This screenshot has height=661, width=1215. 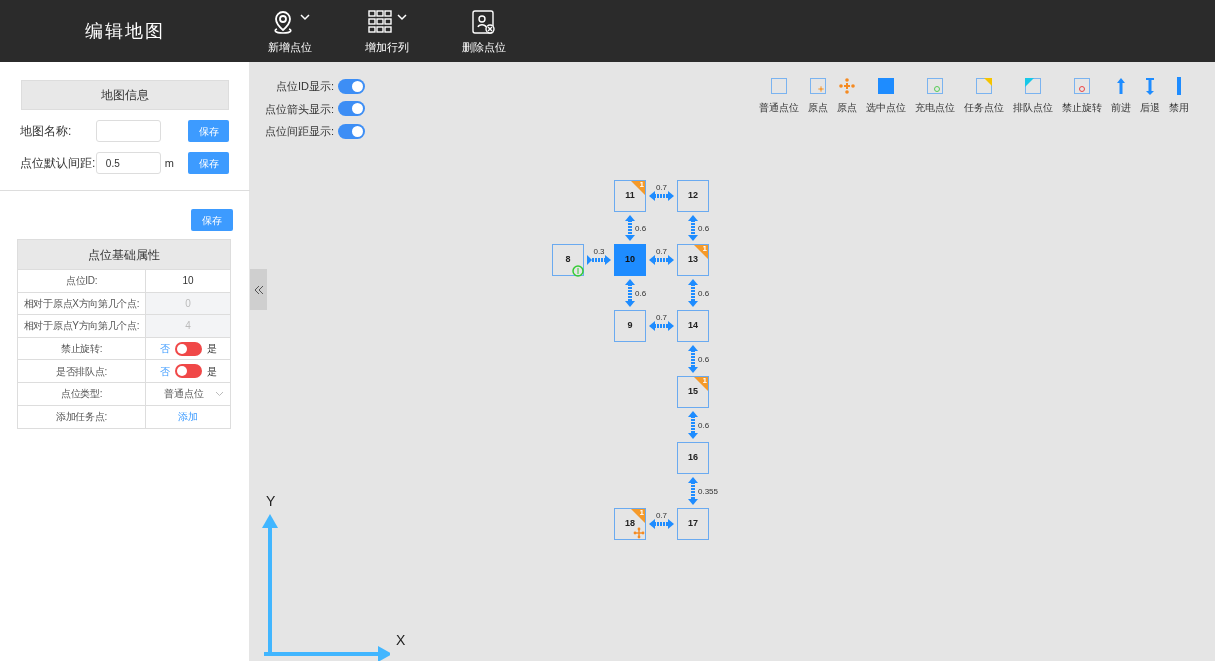 What do you see at coordinates (693, 524) in the screenshot?
I see `map-point: 17` at bounding box center [693, 524].